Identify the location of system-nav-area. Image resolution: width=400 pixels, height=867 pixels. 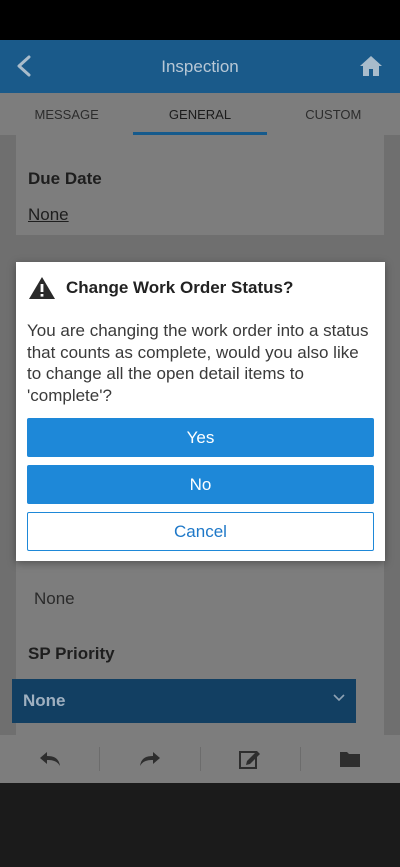
(200, 825).